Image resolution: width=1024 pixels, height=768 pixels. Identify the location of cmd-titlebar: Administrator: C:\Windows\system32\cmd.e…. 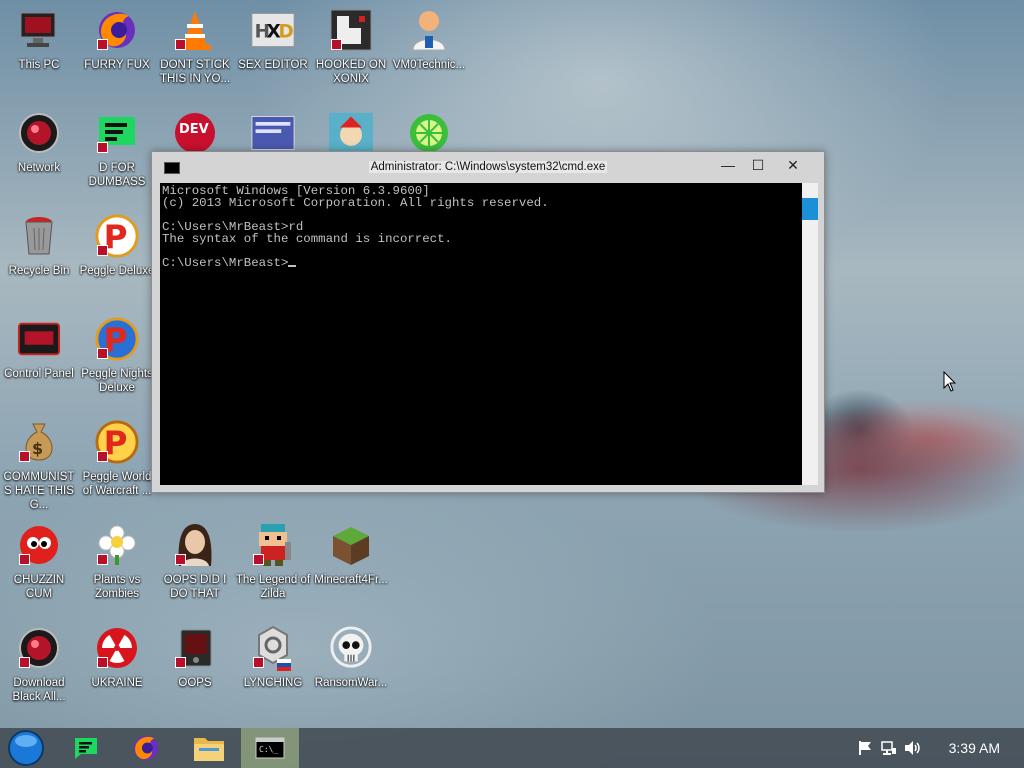
(488, 167).